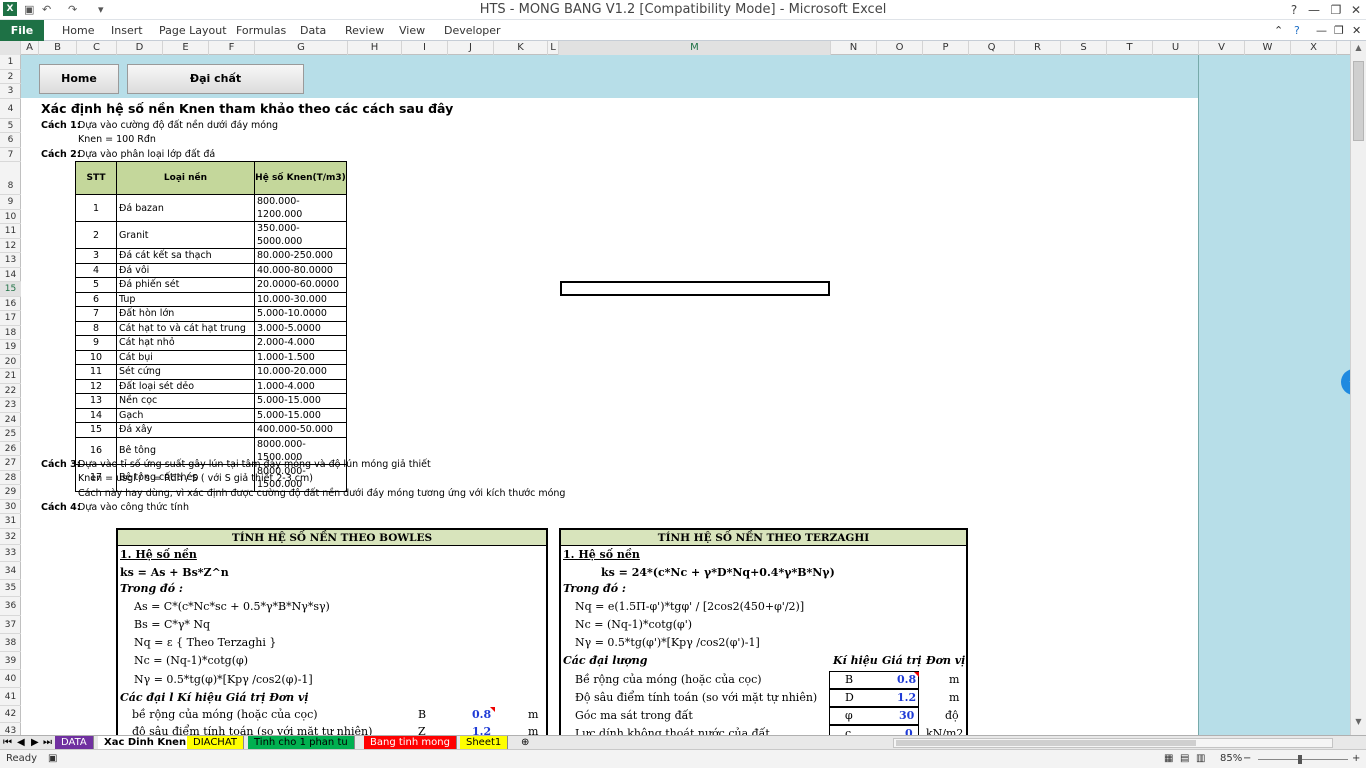 The height and width of the screenshot is (768, 1366). What do you see at coordinates (185, 235) in the screenshot?
I see `table-cell: Granit` at bounding box center [185, 235].